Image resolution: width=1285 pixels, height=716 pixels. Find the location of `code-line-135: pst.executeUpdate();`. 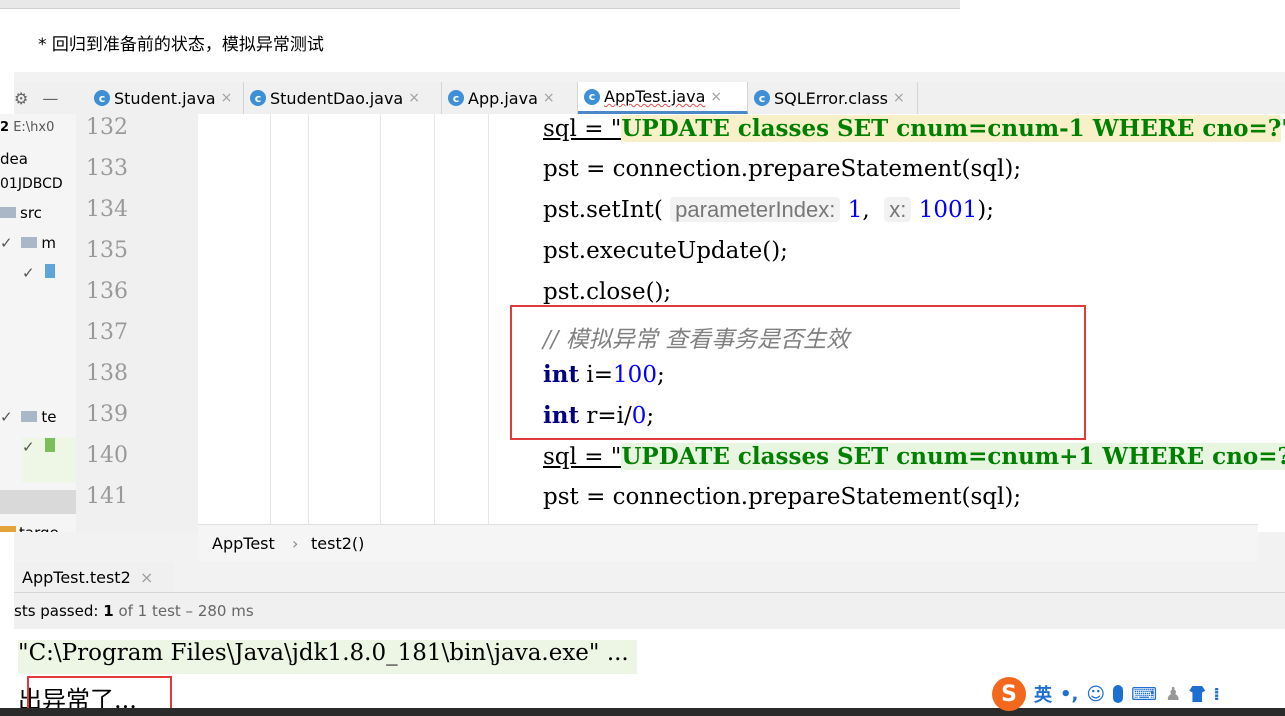

code-line-135: pst.executeUpdate(); is located at coordinates (665, 251).